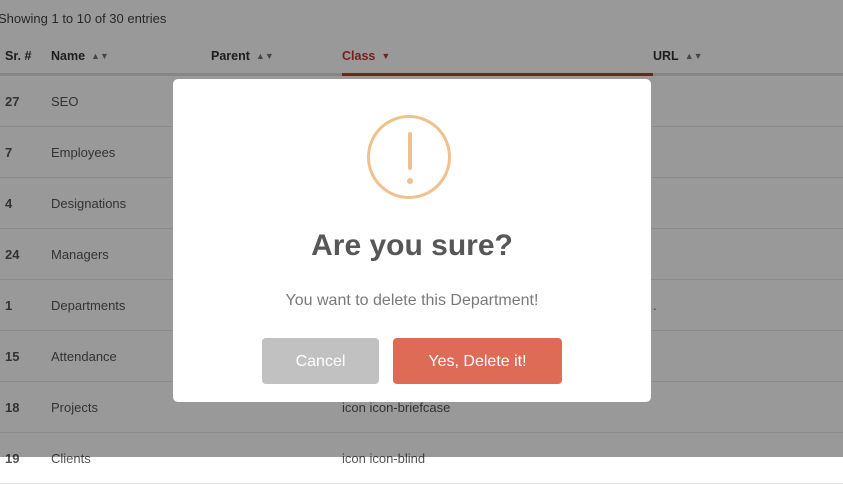 This screenshot has width=843, height=484. What do you see at coordinates (412, 300) in the screenshot?
I see `dialog-message: You want to delete this Department!` at bounding box center [412, 300].